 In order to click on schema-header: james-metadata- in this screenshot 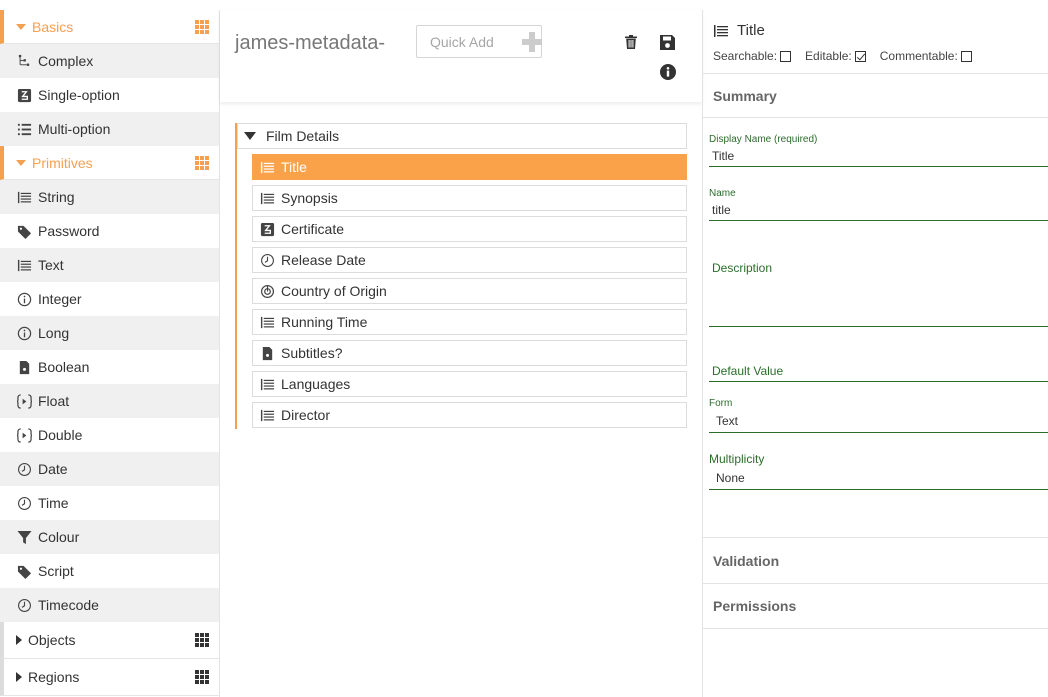, I will do `click(461, 56)`.